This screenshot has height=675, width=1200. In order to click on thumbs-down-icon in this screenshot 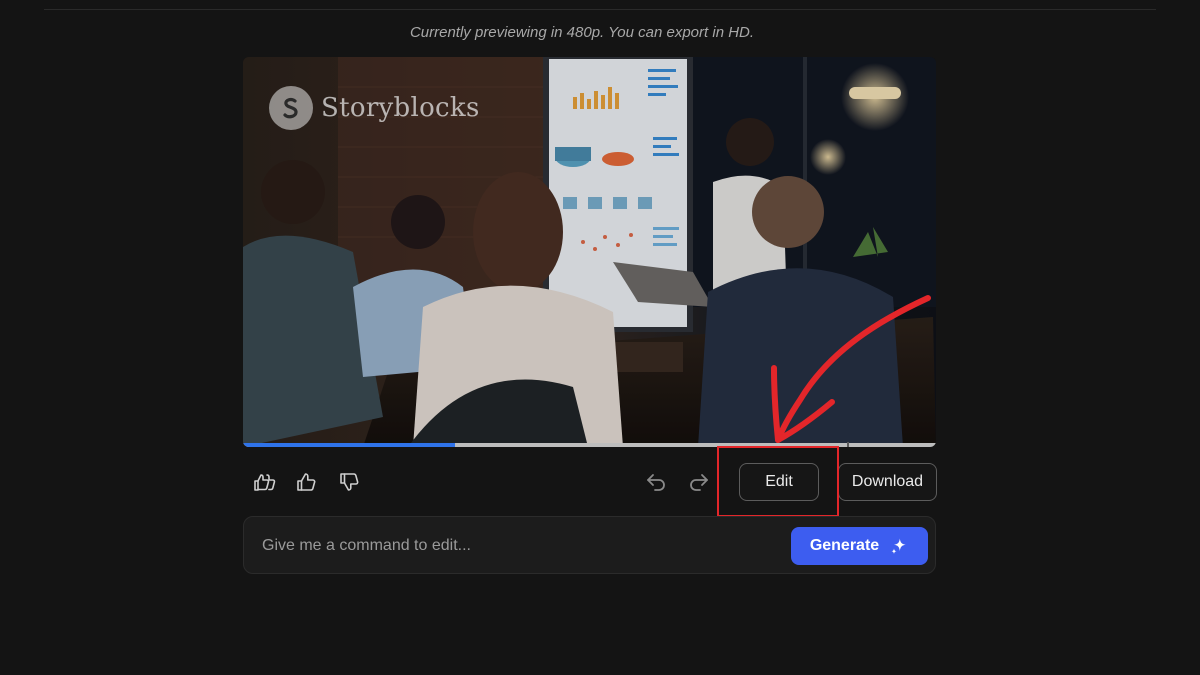, I will do `click(349, 482)`.